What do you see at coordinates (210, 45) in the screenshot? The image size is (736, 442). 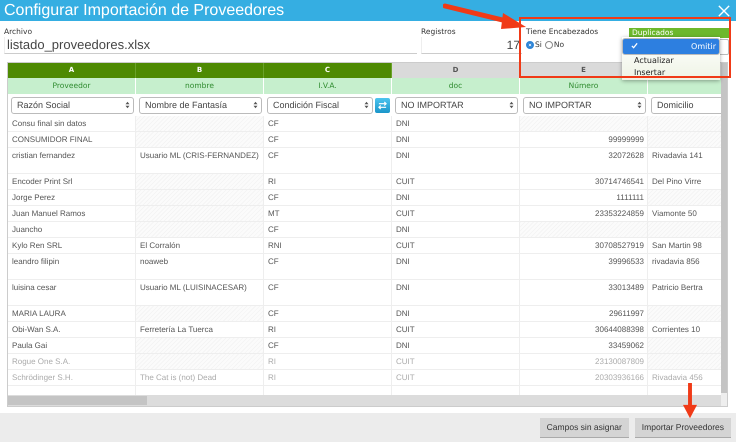 I see `file-name-field: listado_proveedores.xlsx` at bounding box center [210, 45].